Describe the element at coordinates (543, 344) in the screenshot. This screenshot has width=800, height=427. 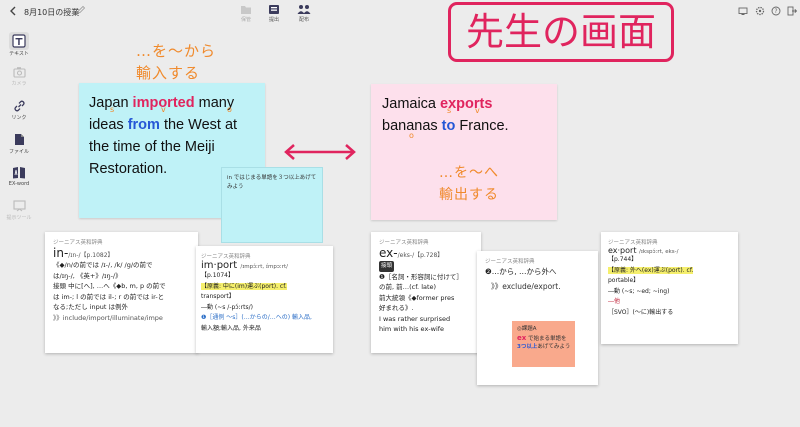
I see `sticky-note-task-a: ◎課題A ex で始まる単語を 3つ以上あげてみよう` at that location.